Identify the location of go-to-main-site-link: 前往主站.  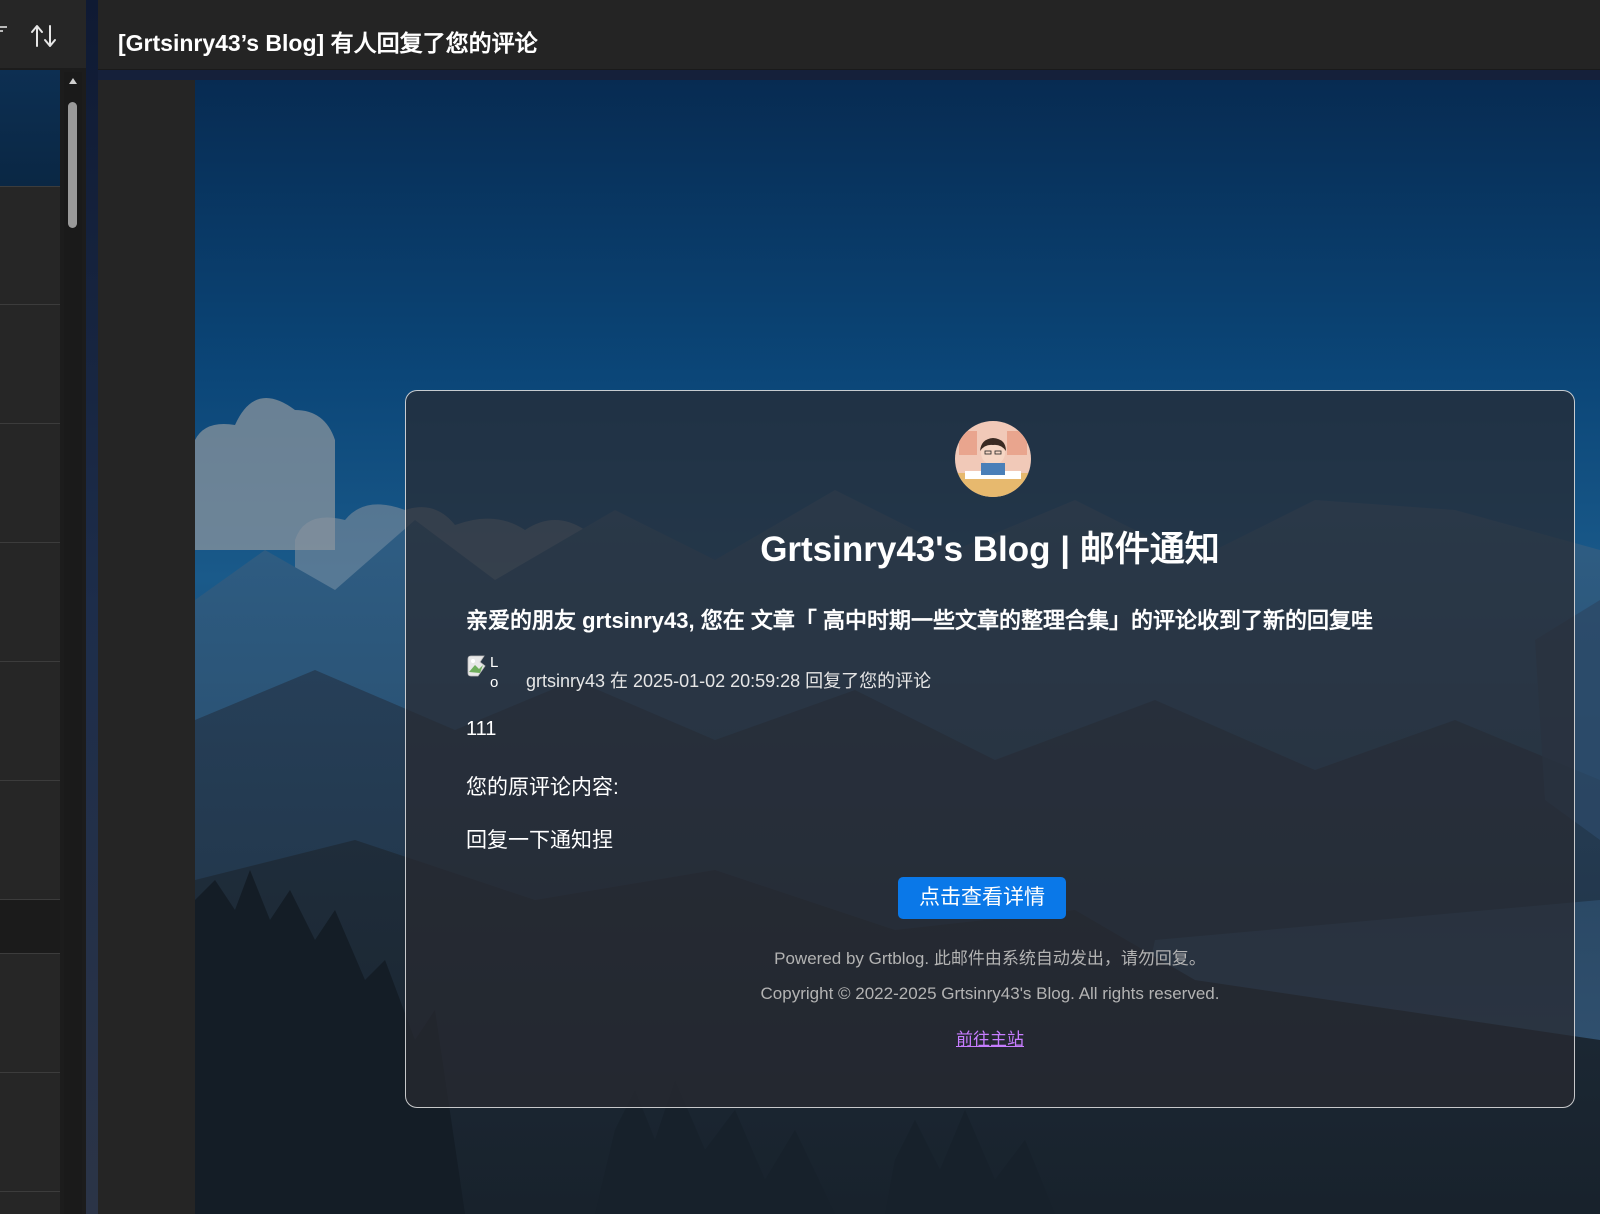
(990, 1039).